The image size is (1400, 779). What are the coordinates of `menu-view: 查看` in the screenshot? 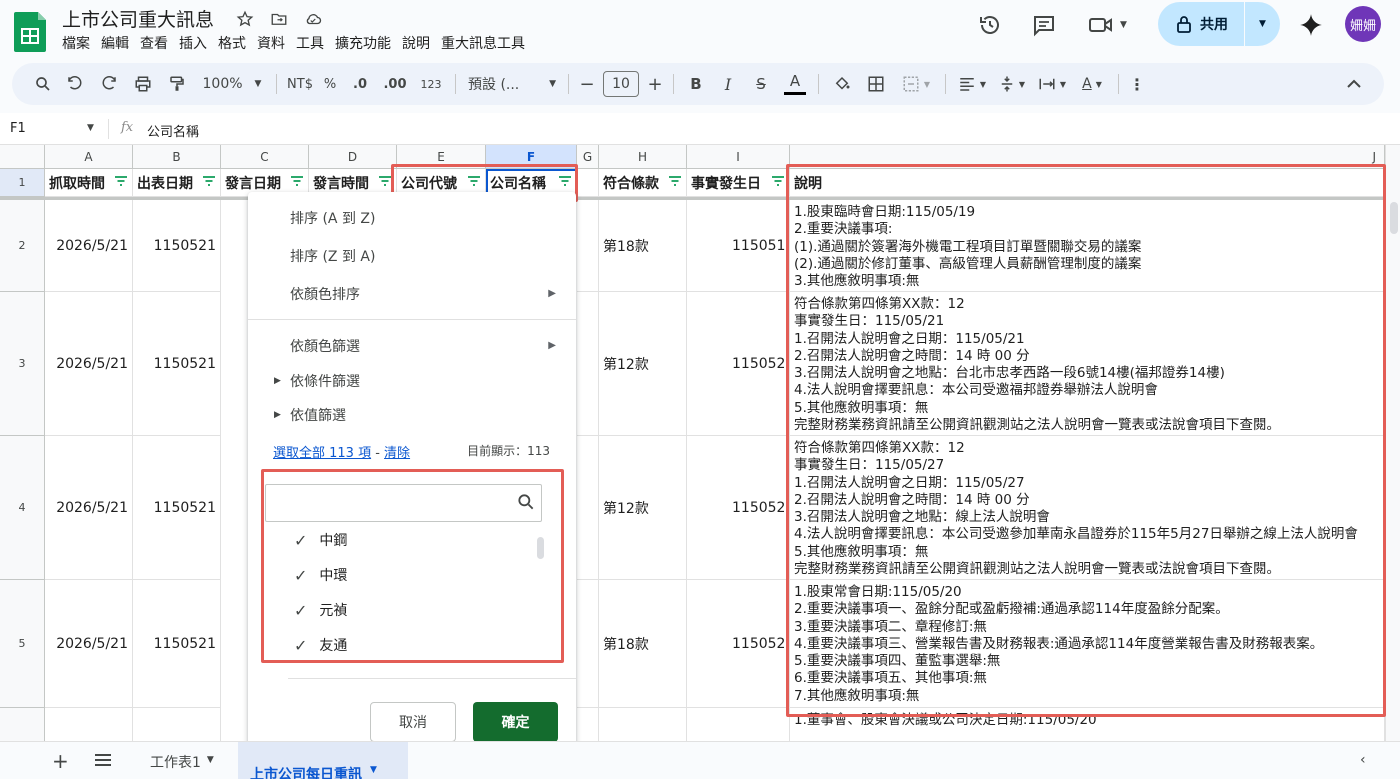 It's located at (158, 43).